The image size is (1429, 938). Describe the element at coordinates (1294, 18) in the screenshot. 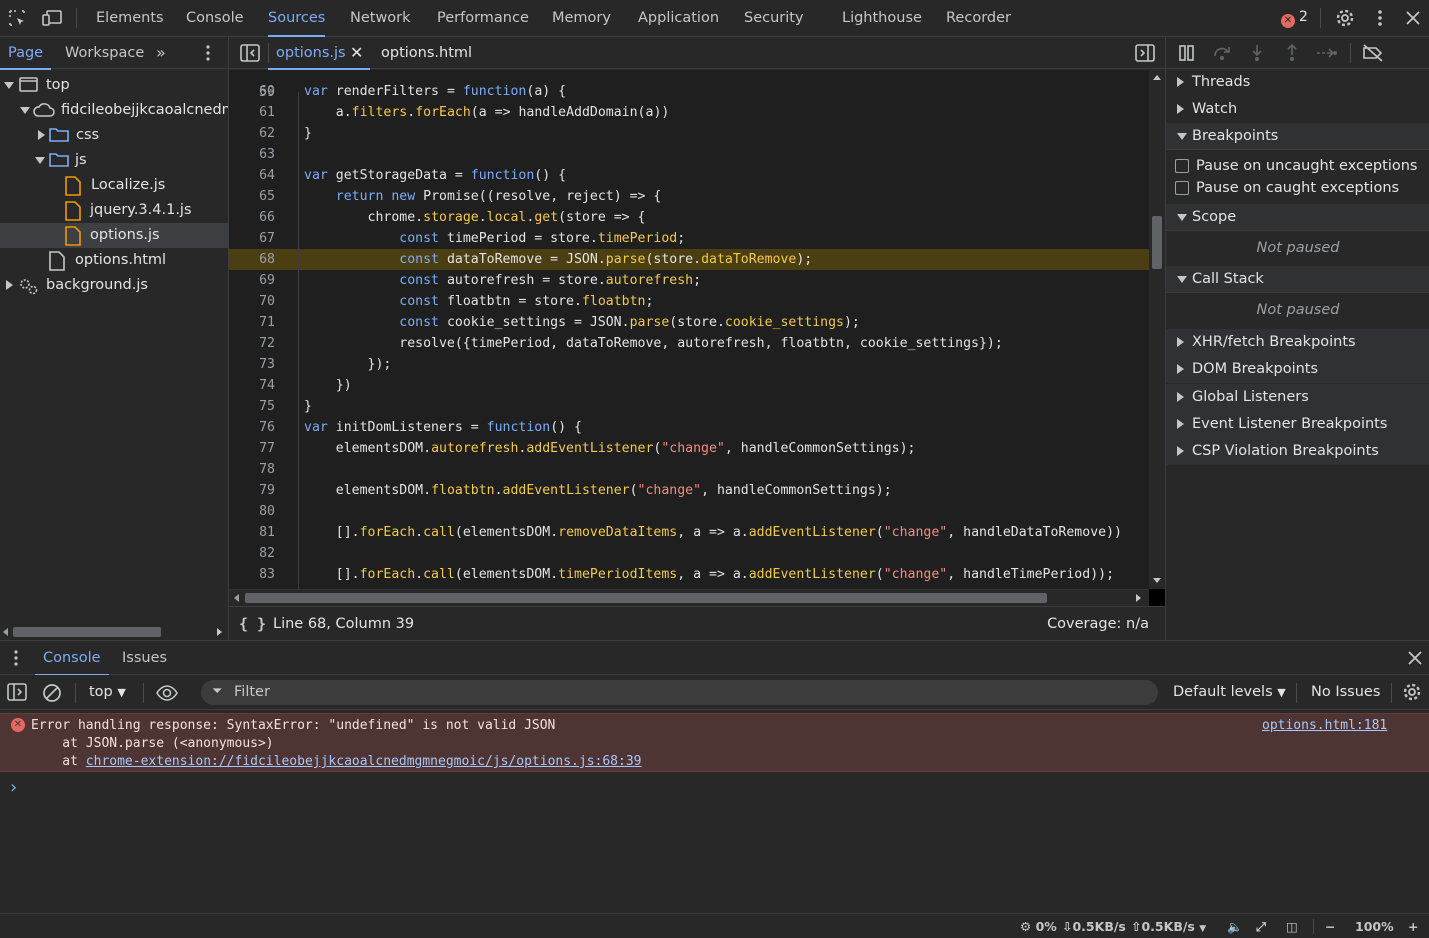

I see `error-count-badge: ✕ 2` at that location.